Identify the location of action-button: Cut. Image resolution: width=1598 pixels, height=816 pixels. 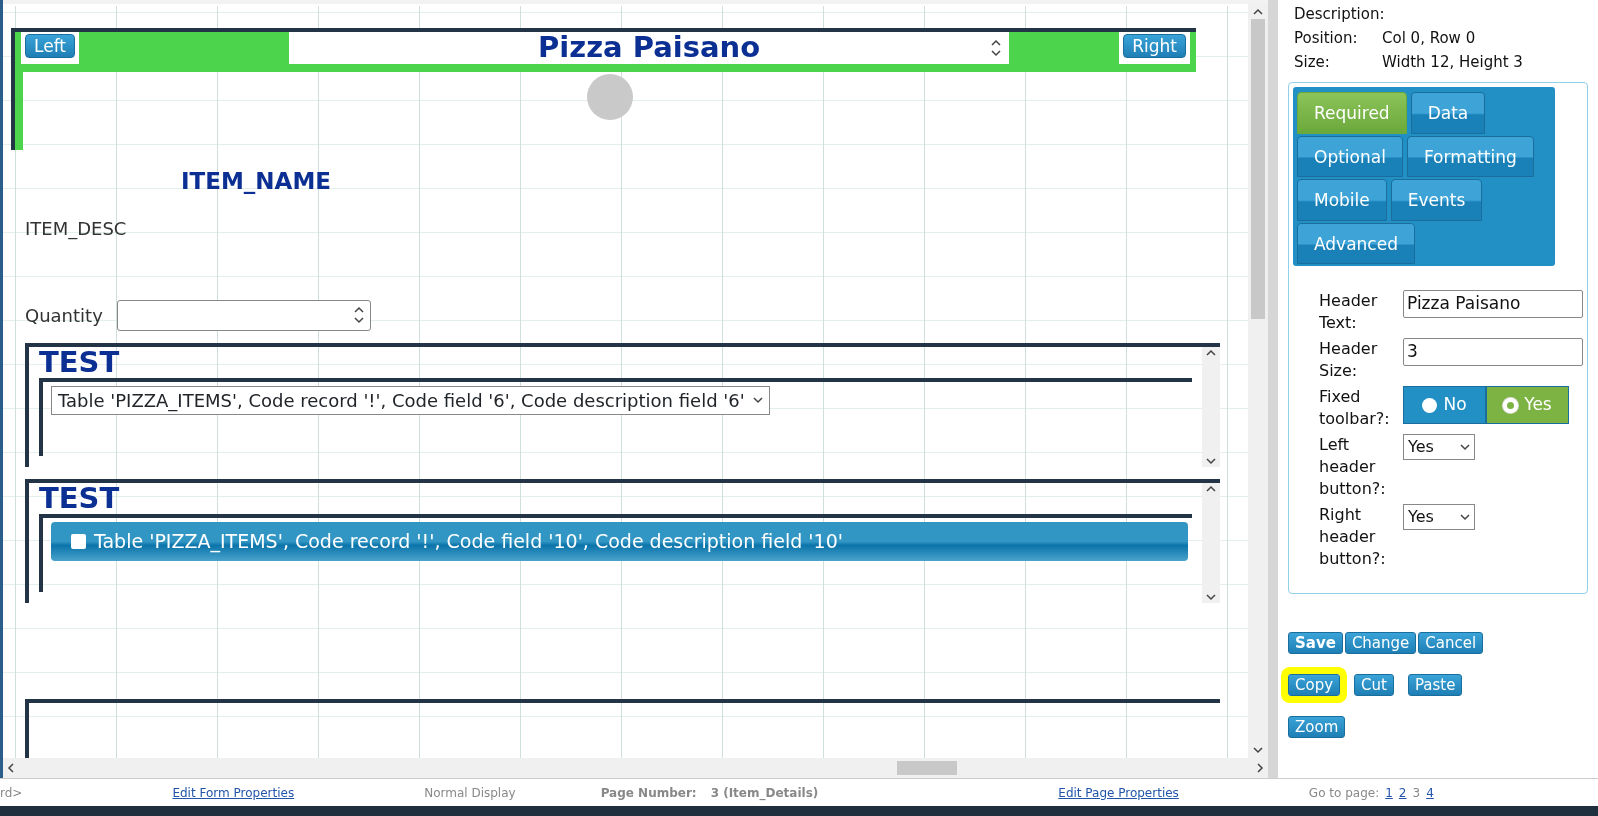
(1374, 685).